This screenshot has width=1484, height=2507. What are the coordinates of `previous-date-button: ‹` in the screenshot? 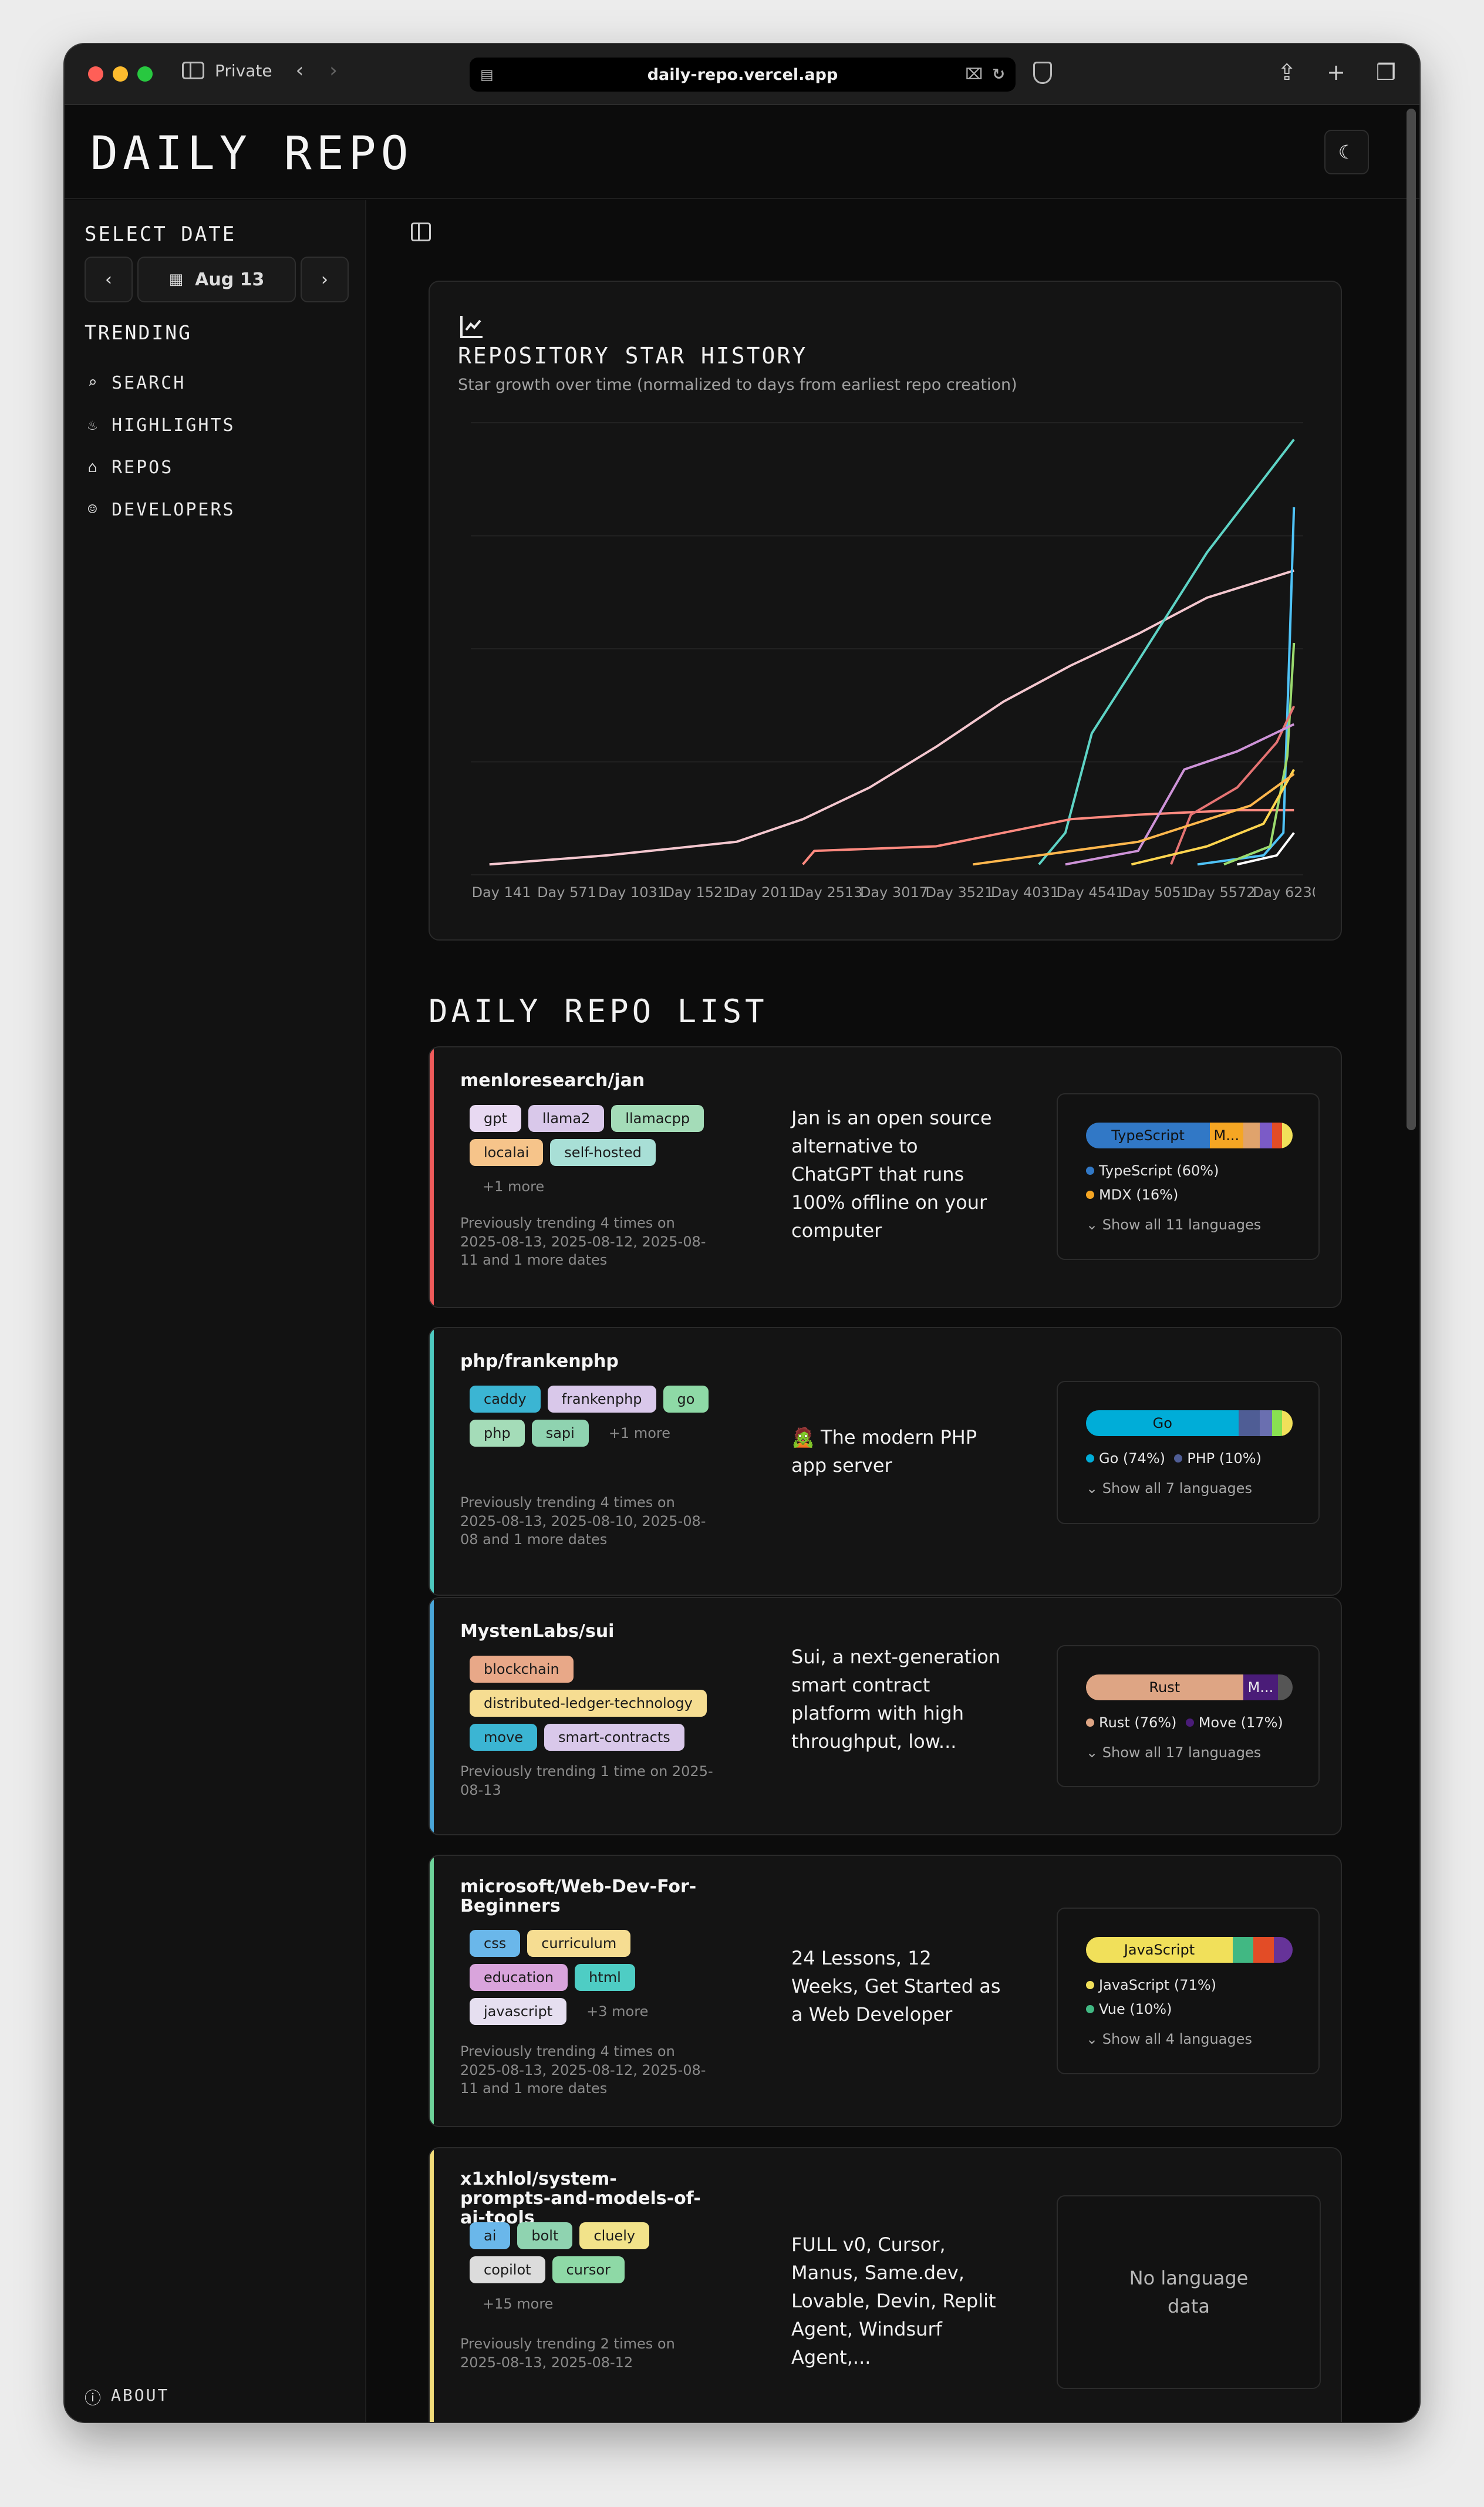 It's located at (109, 279).